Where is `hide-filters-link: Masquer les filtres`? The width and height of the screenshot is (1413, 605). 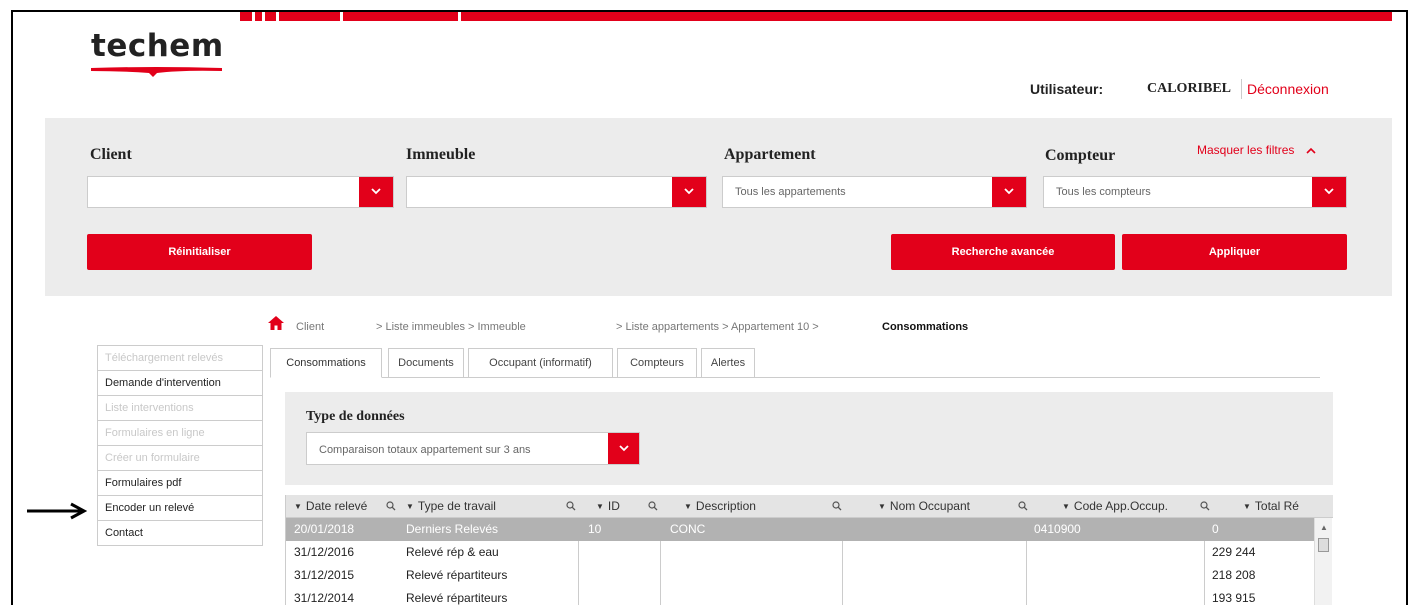
hide-filters-link: Masquer les filtres is located at coordinates (1256, 150).